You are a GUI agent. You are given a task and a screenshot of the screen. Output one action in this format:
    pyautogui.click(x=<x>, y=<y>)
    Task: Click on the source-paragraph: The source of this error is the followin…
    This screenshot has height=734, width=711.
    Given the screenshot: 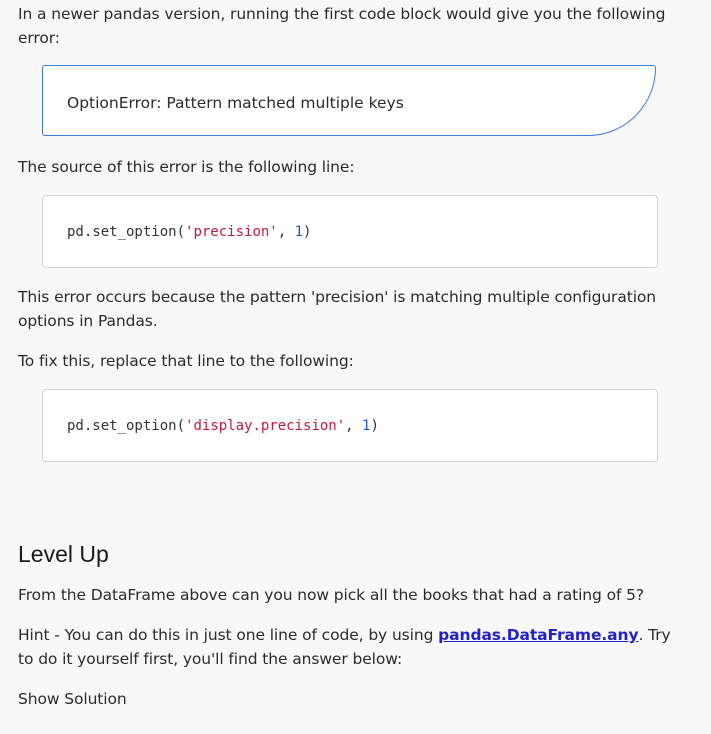 What is the action you would take?
    pyautogui.click(x=186, y=167)
    